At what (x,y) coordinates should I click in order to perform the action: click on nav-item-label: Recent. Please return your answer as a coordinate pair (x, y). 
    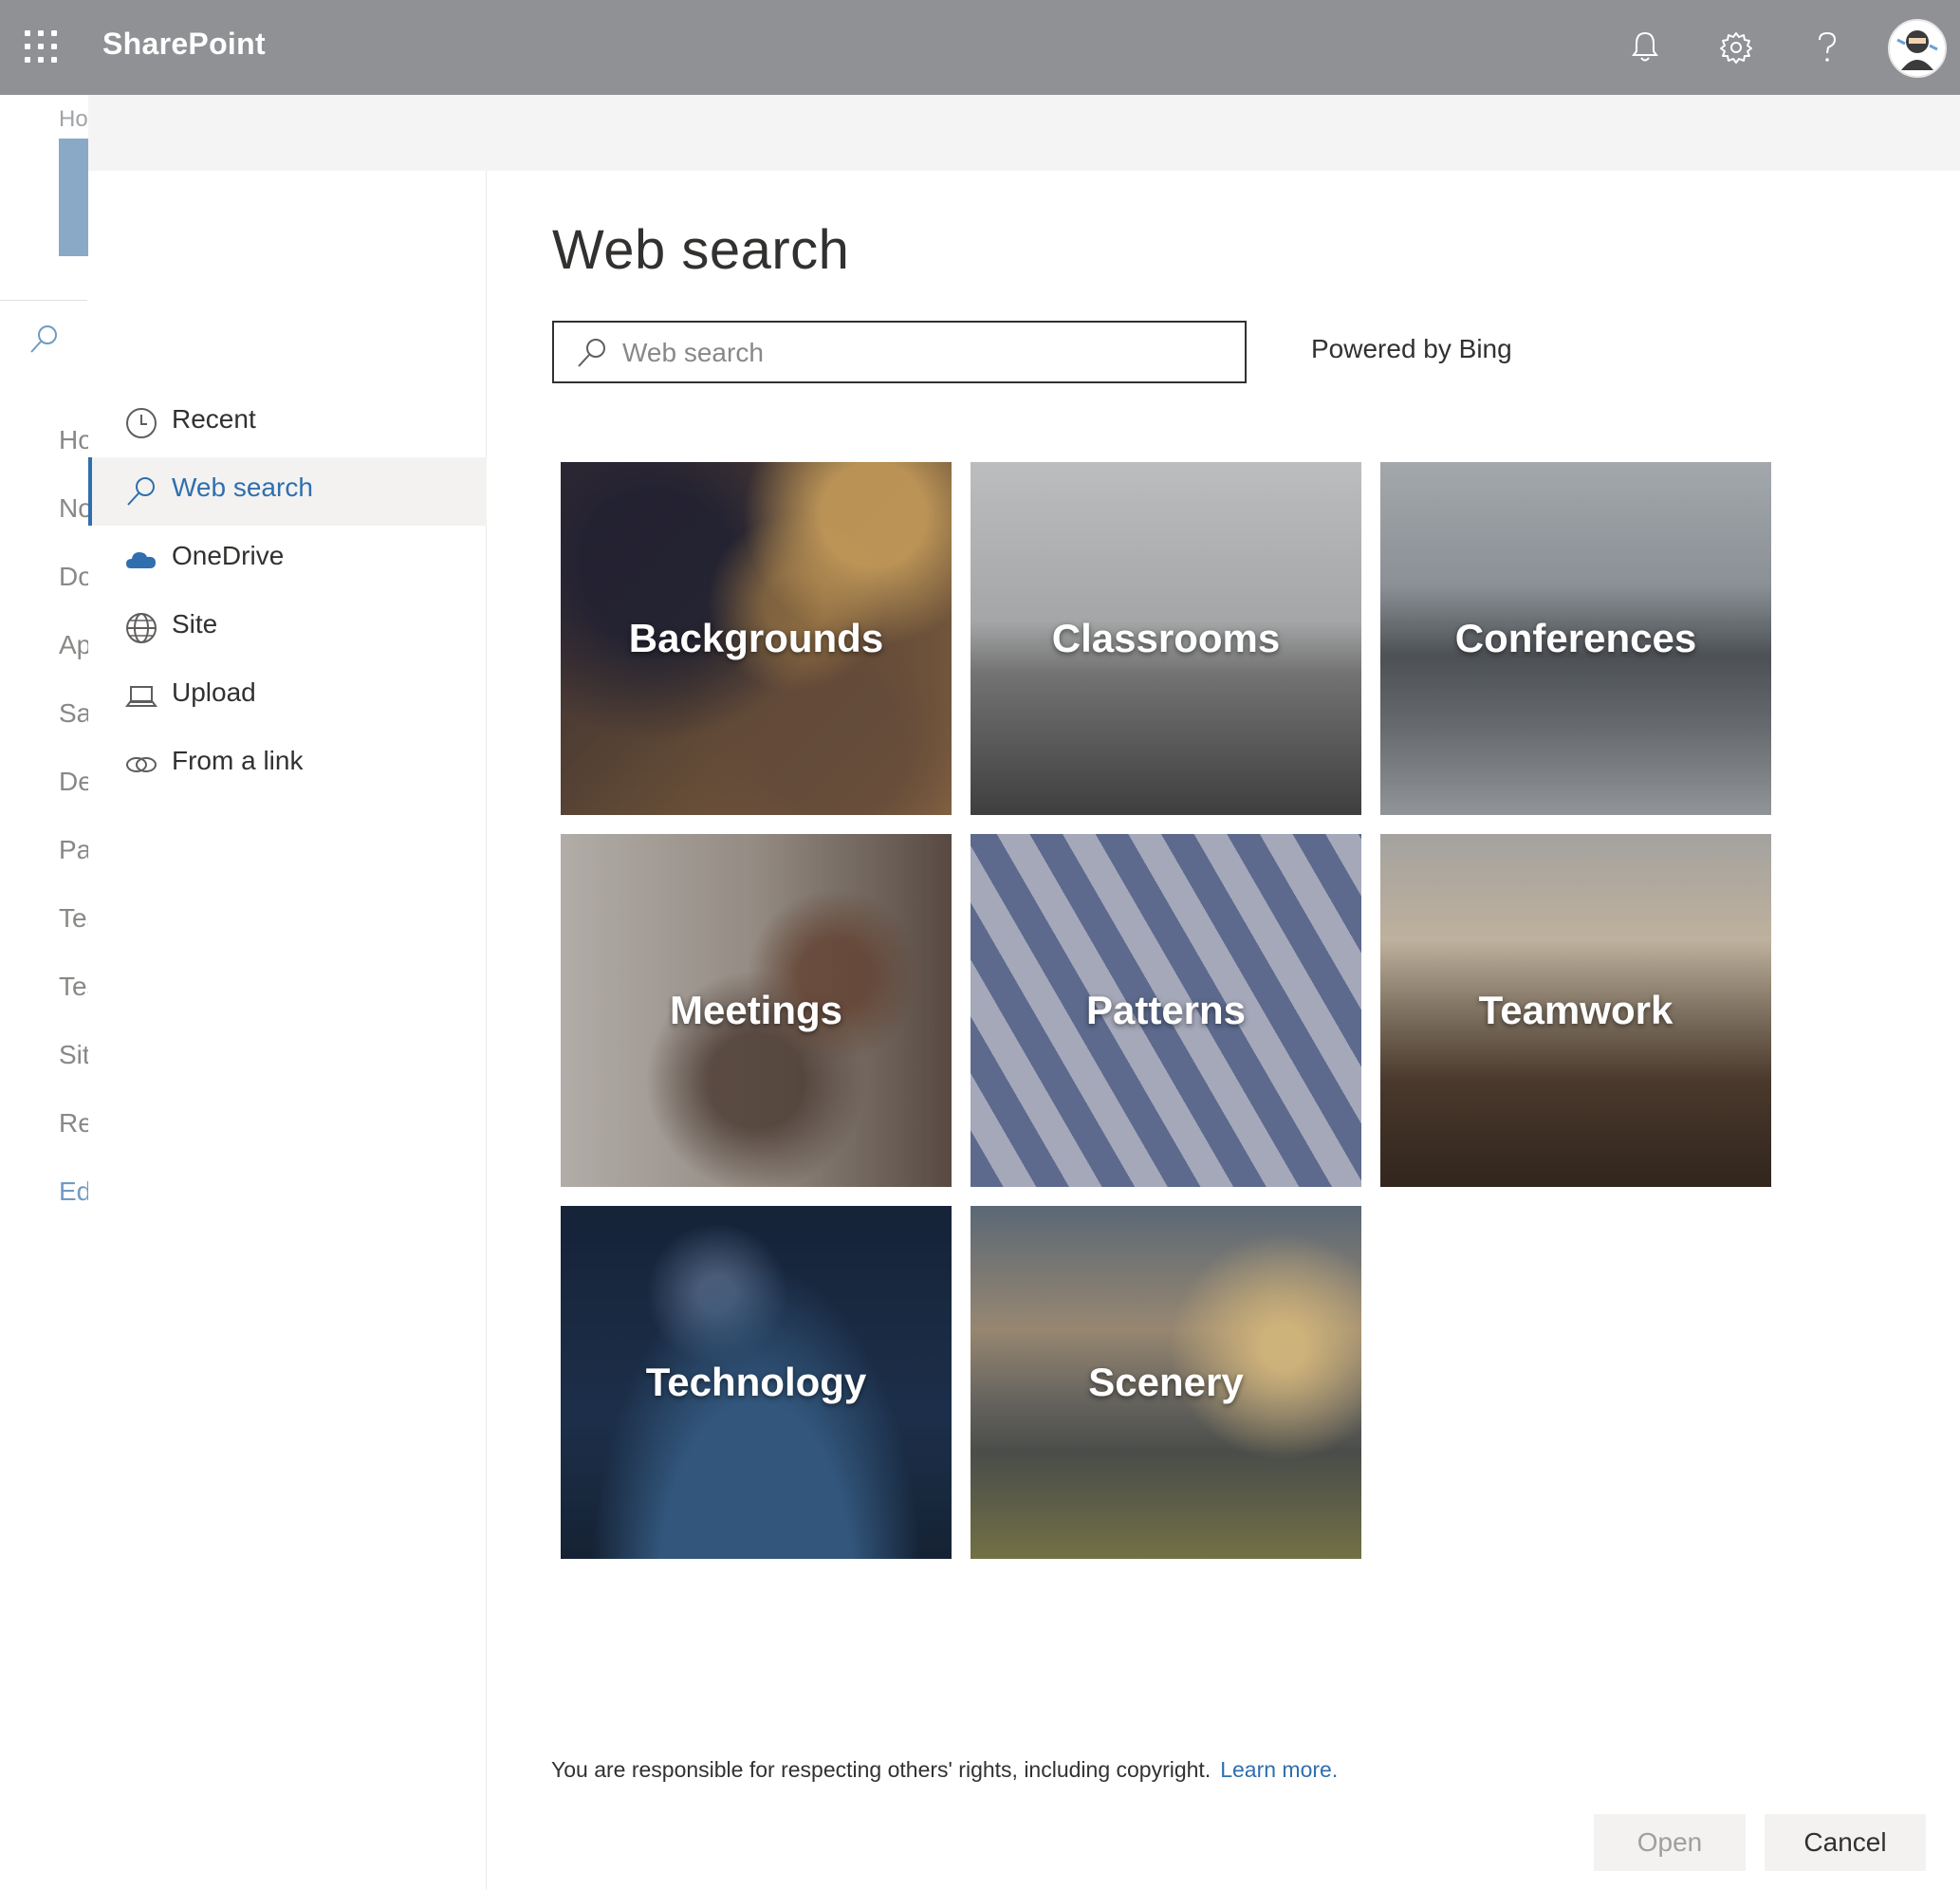
    Looking at the image, I should click on (214, 419).